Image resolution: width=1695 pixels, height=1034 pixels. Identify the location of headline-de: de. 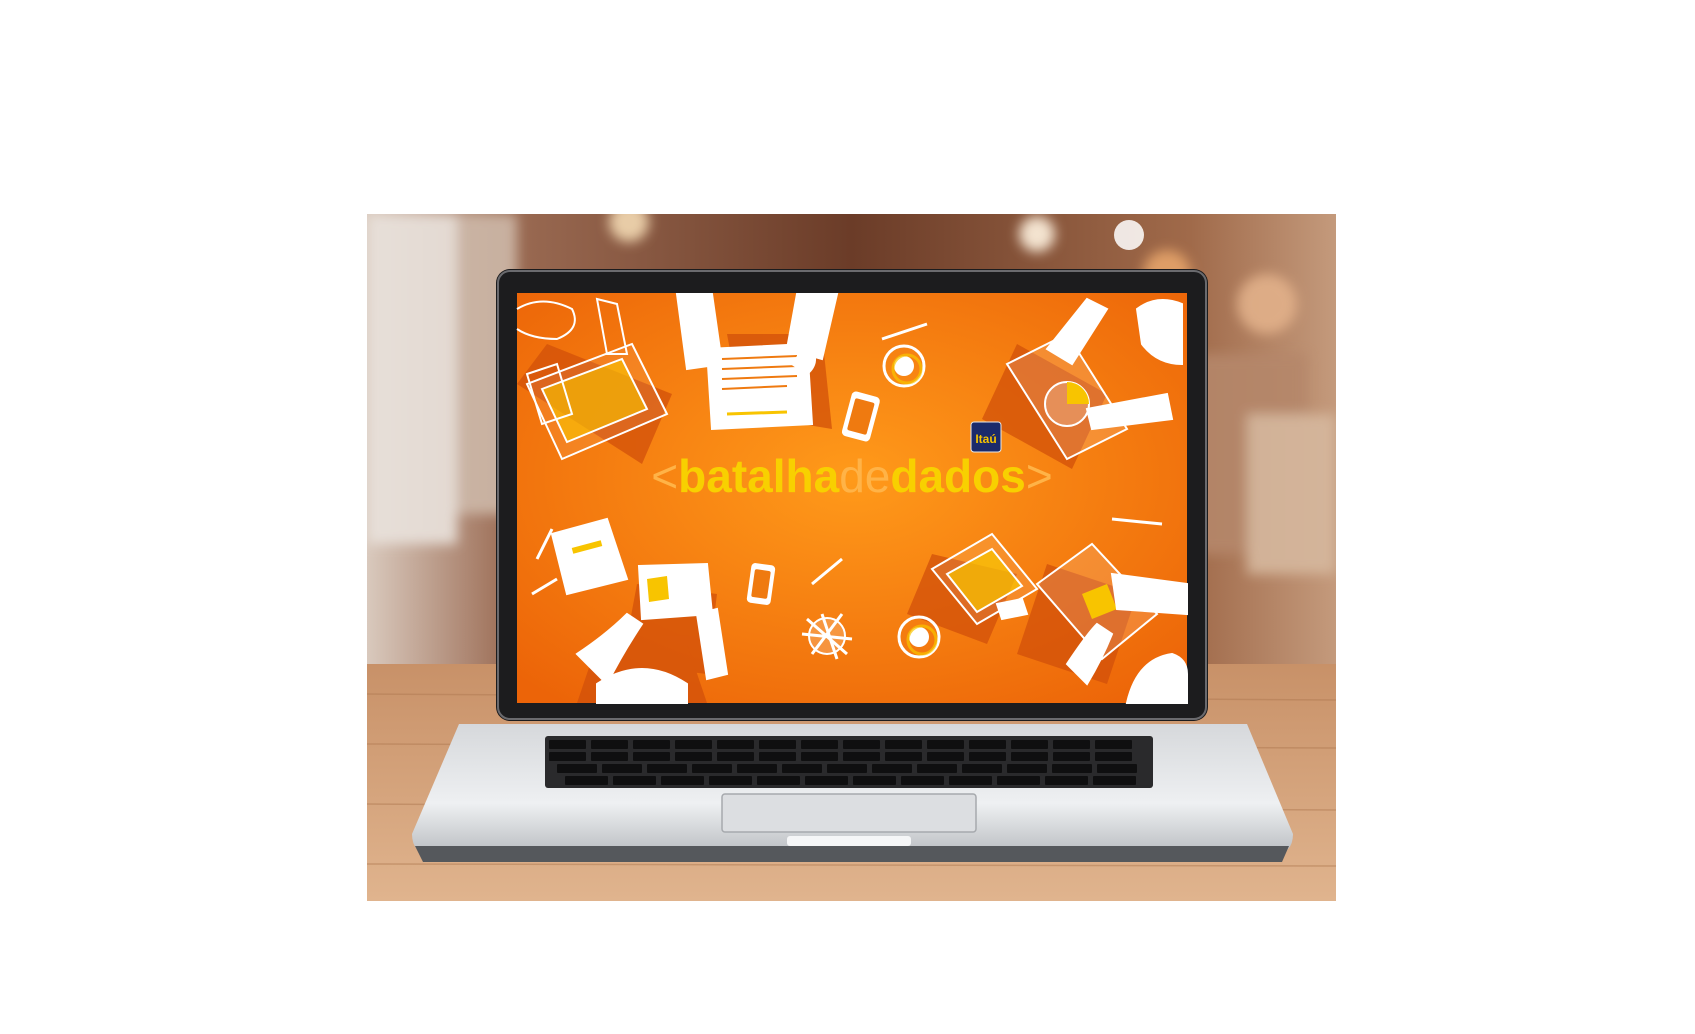
(864, 476).